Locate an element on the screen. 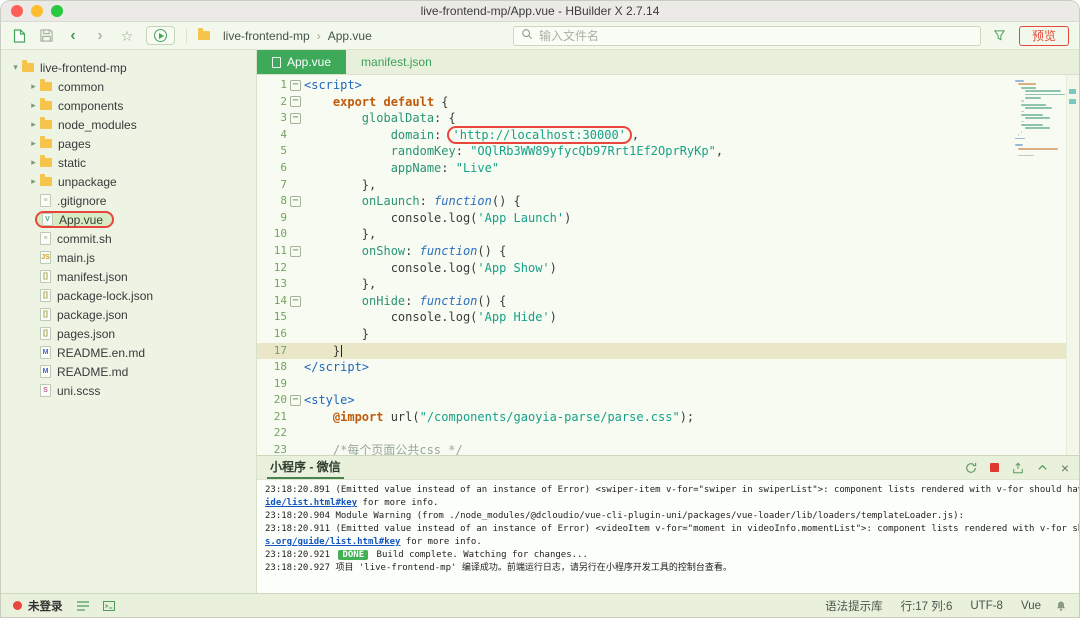  save-icon is located at coordinates (46, 36).